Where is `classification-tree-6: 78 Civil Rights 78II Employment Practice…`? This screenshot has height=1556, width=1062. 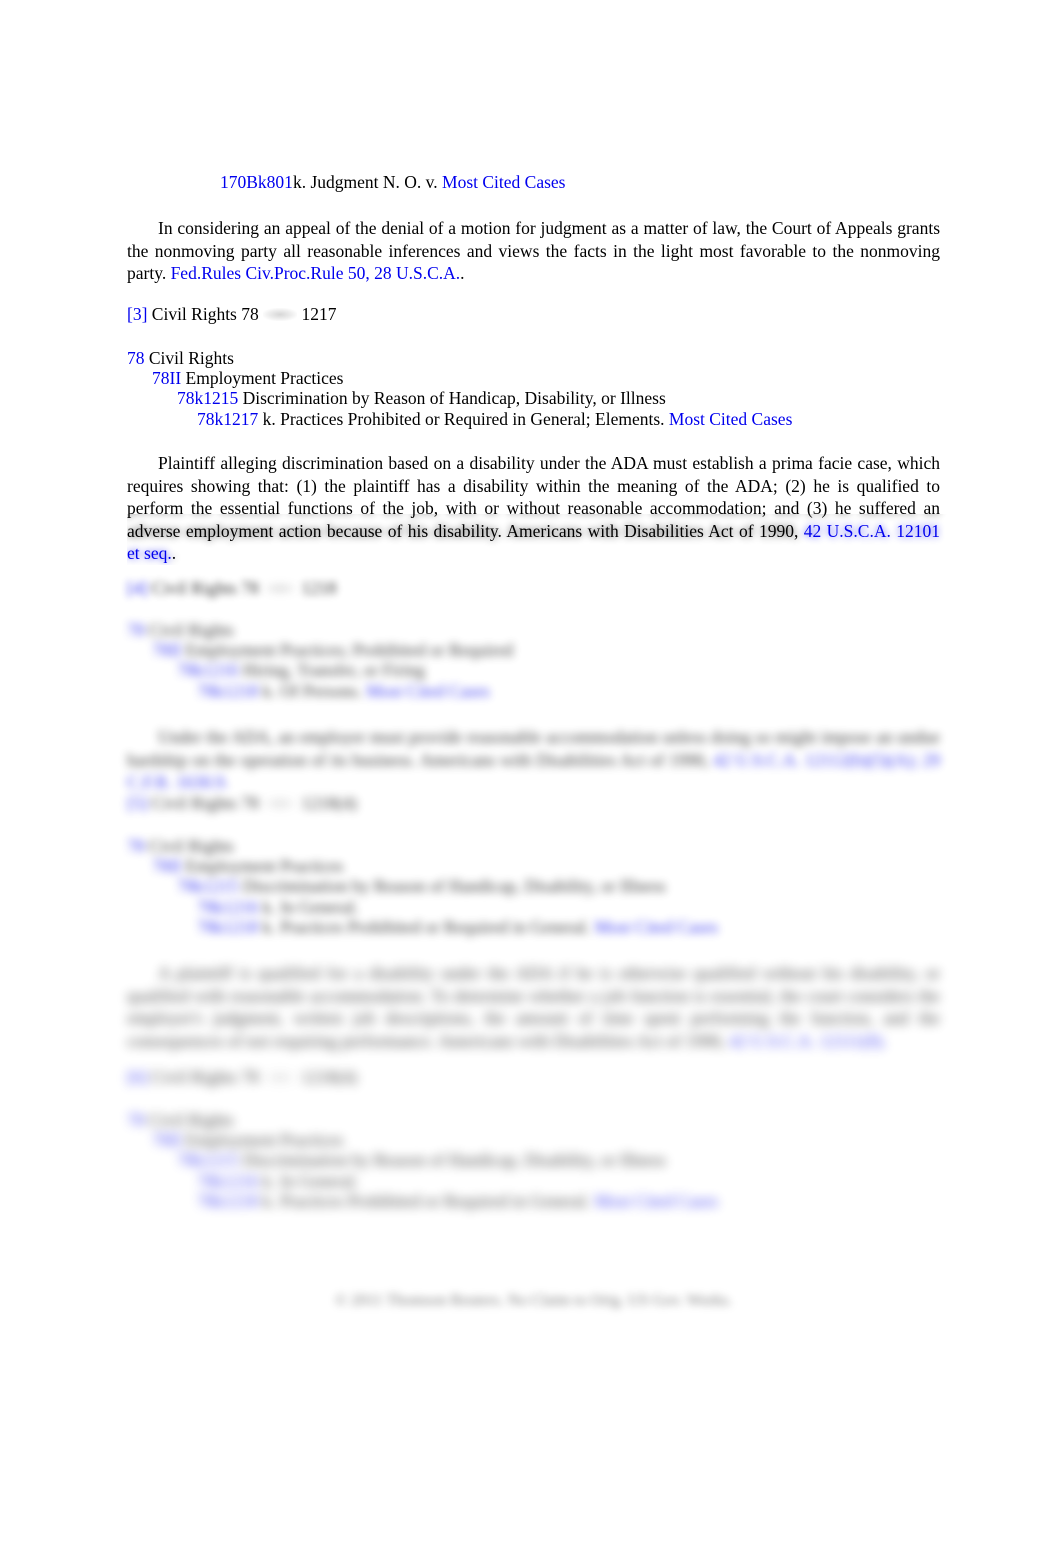
classification-tree-6: 78 Civil Rights 78II Employment Practice… is located at coordinates (549, 1160).